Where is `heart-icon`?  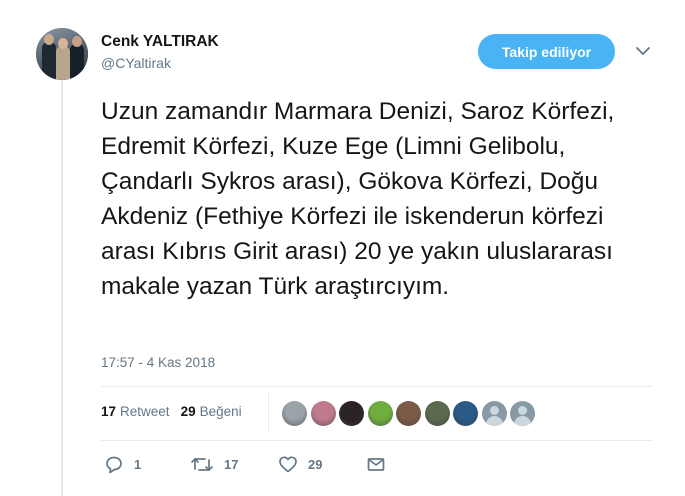
heart-icon is located at coordinates (288, 464).